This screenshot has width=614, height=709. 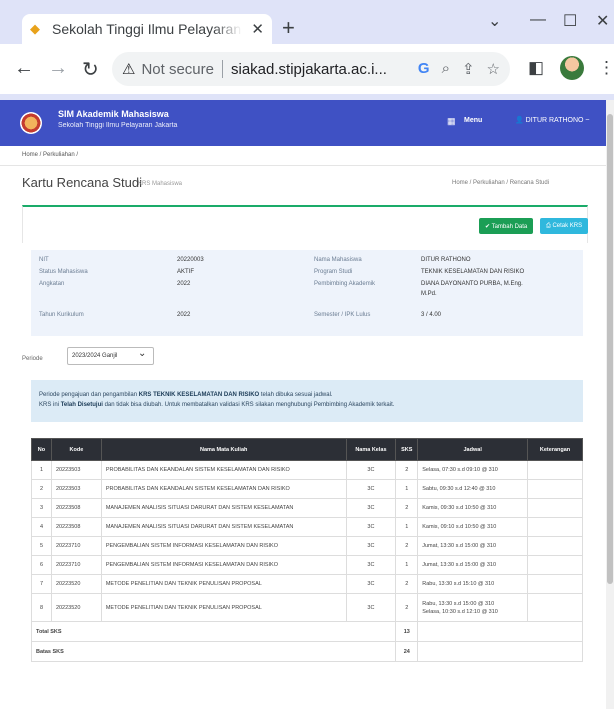 I want to click on page-subtitle: KRS Mahasiswa, so click(x=160, y=184).